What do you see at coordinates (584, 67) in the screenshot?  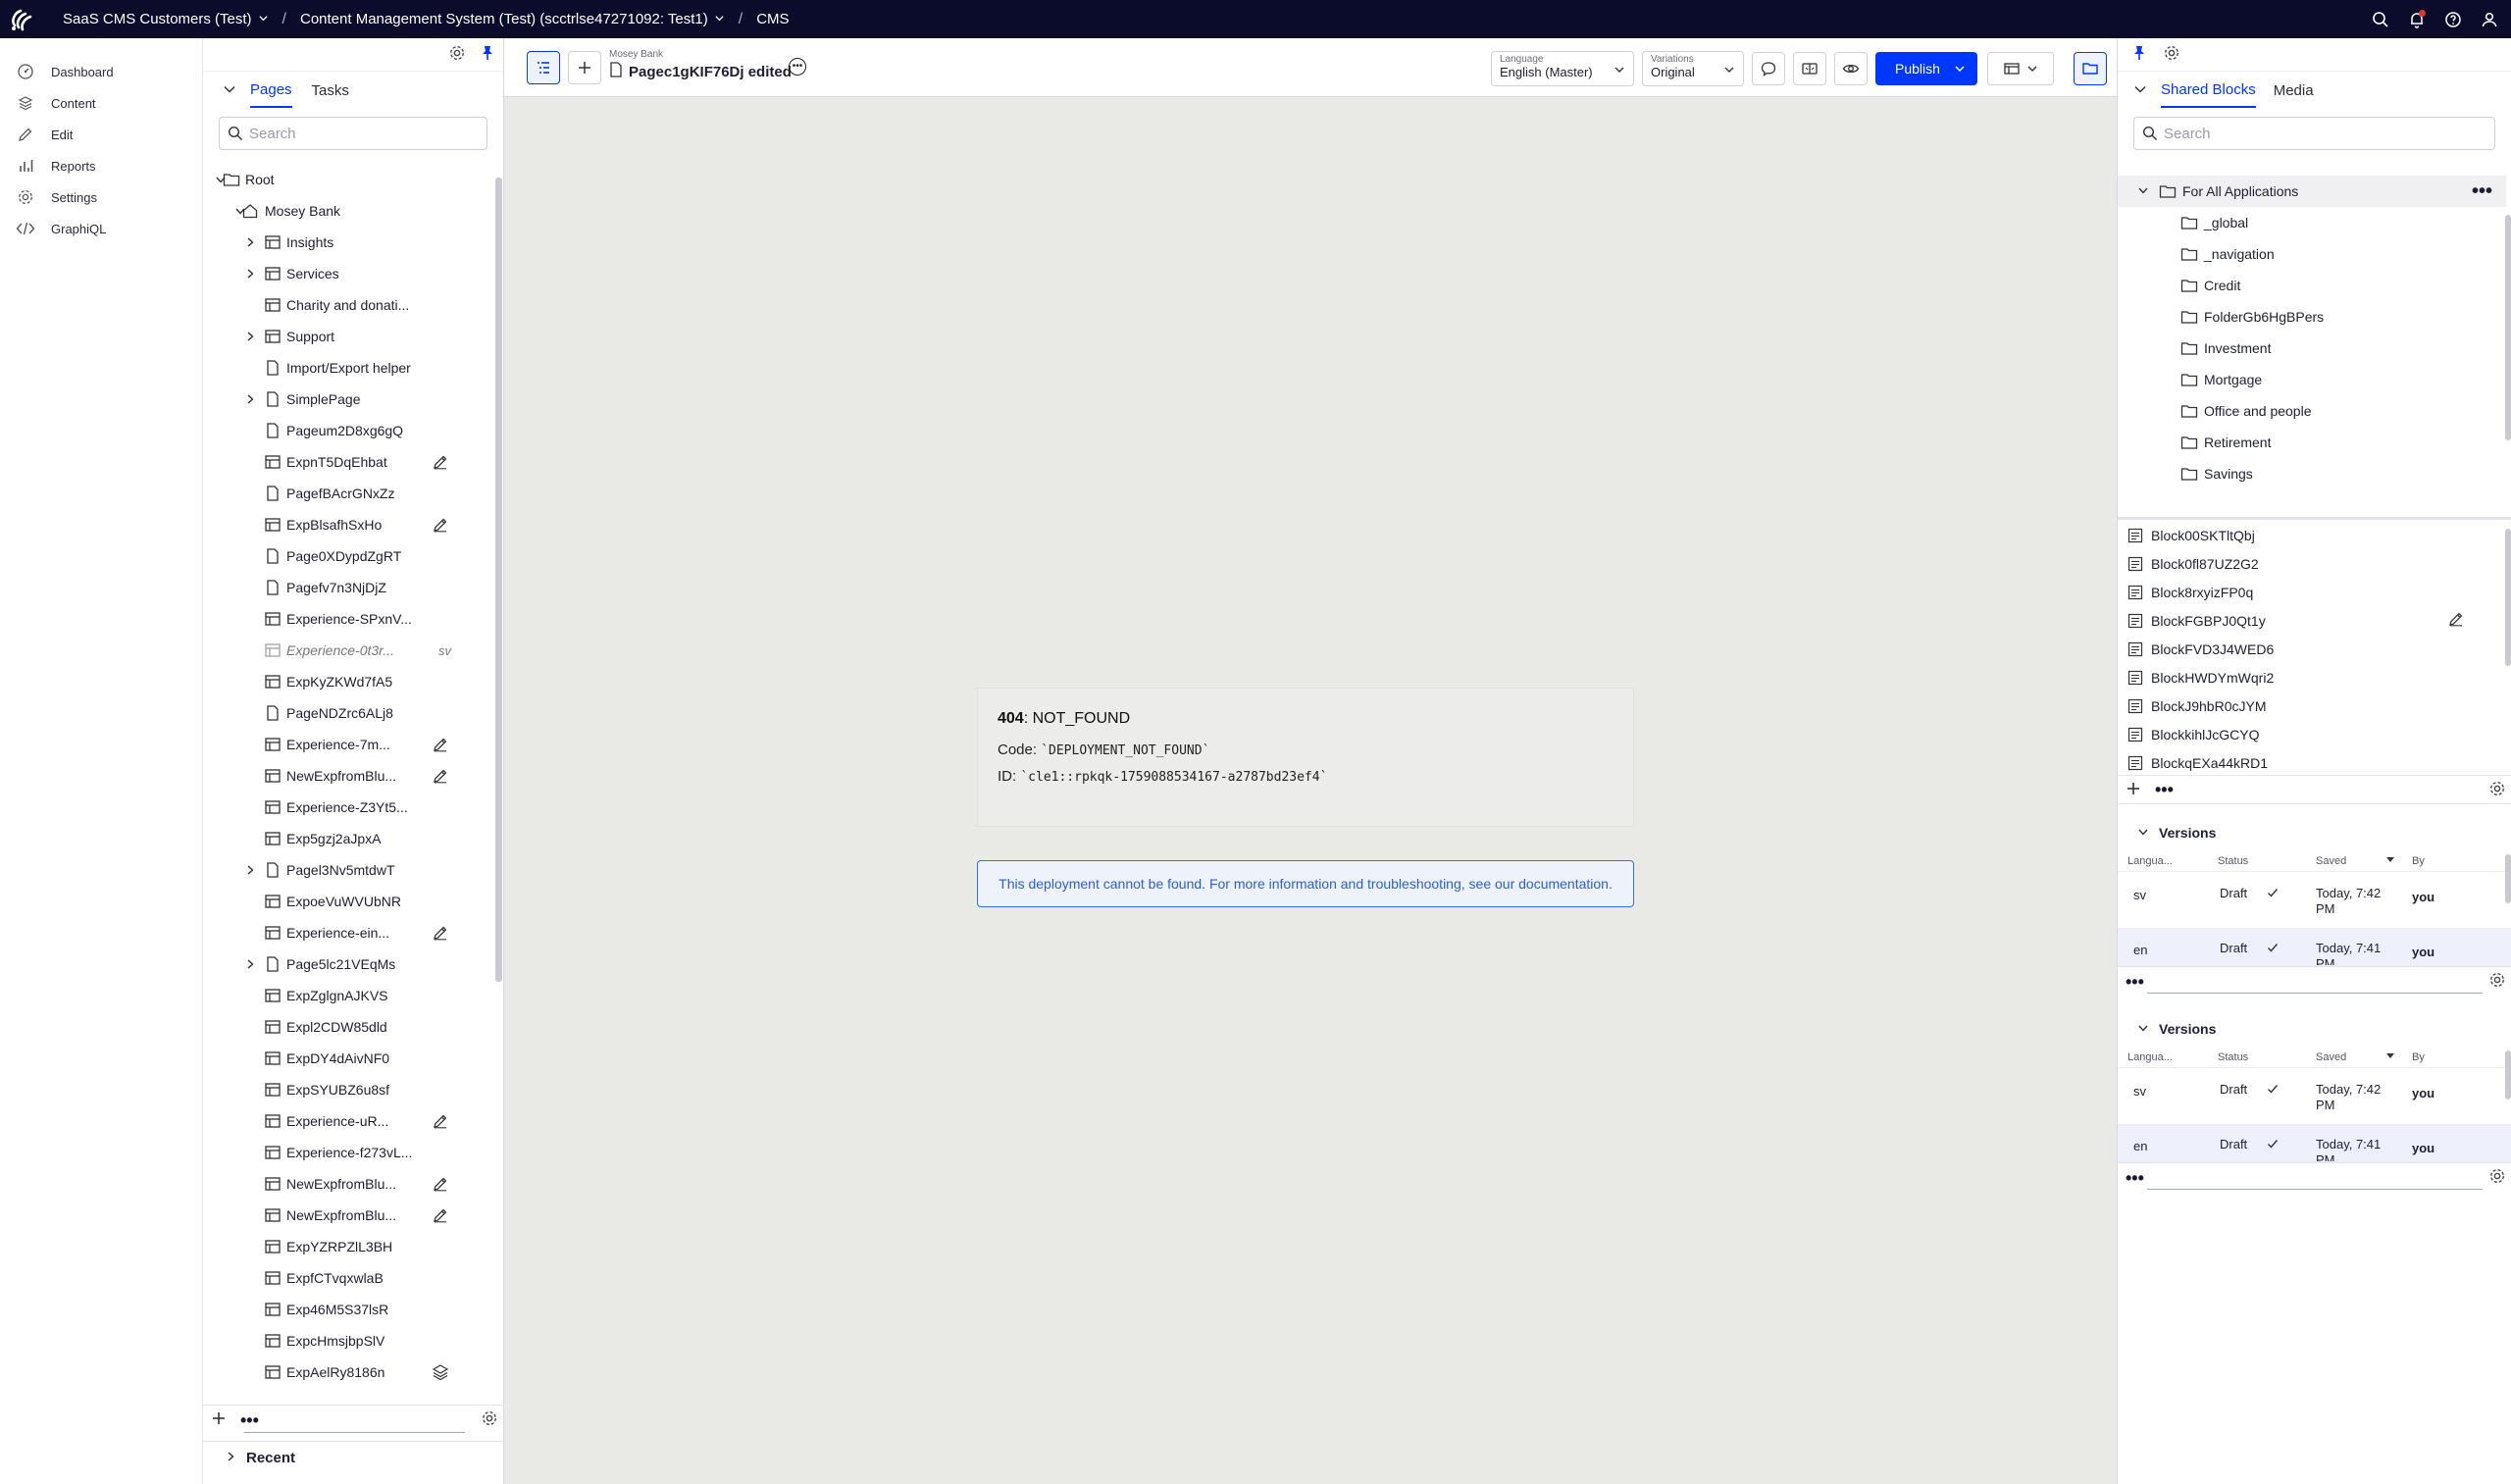 I see `create-content-button` at bounding box center [584, 67].